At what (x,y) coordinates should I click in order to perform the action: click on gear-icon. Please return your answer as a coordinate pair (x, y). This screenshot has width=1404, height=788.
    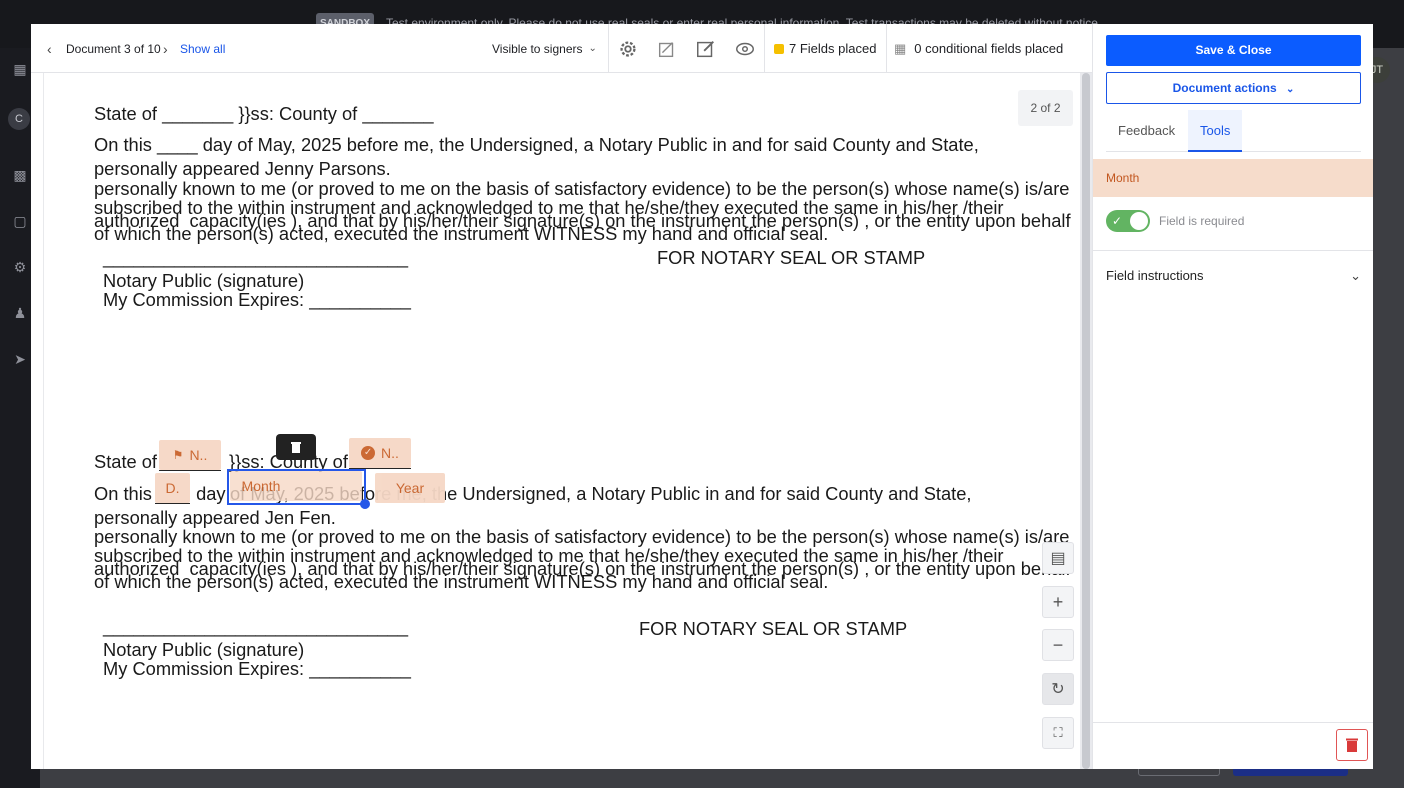
    Looking at the image, I should click on (628, 48).